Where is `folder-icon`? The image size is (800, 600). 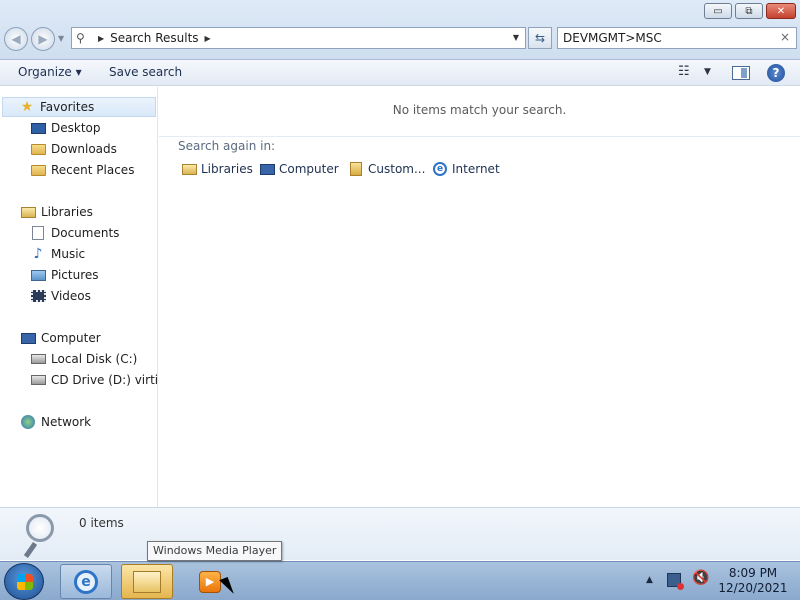
folder-icon is located at coordinates (147, 581).